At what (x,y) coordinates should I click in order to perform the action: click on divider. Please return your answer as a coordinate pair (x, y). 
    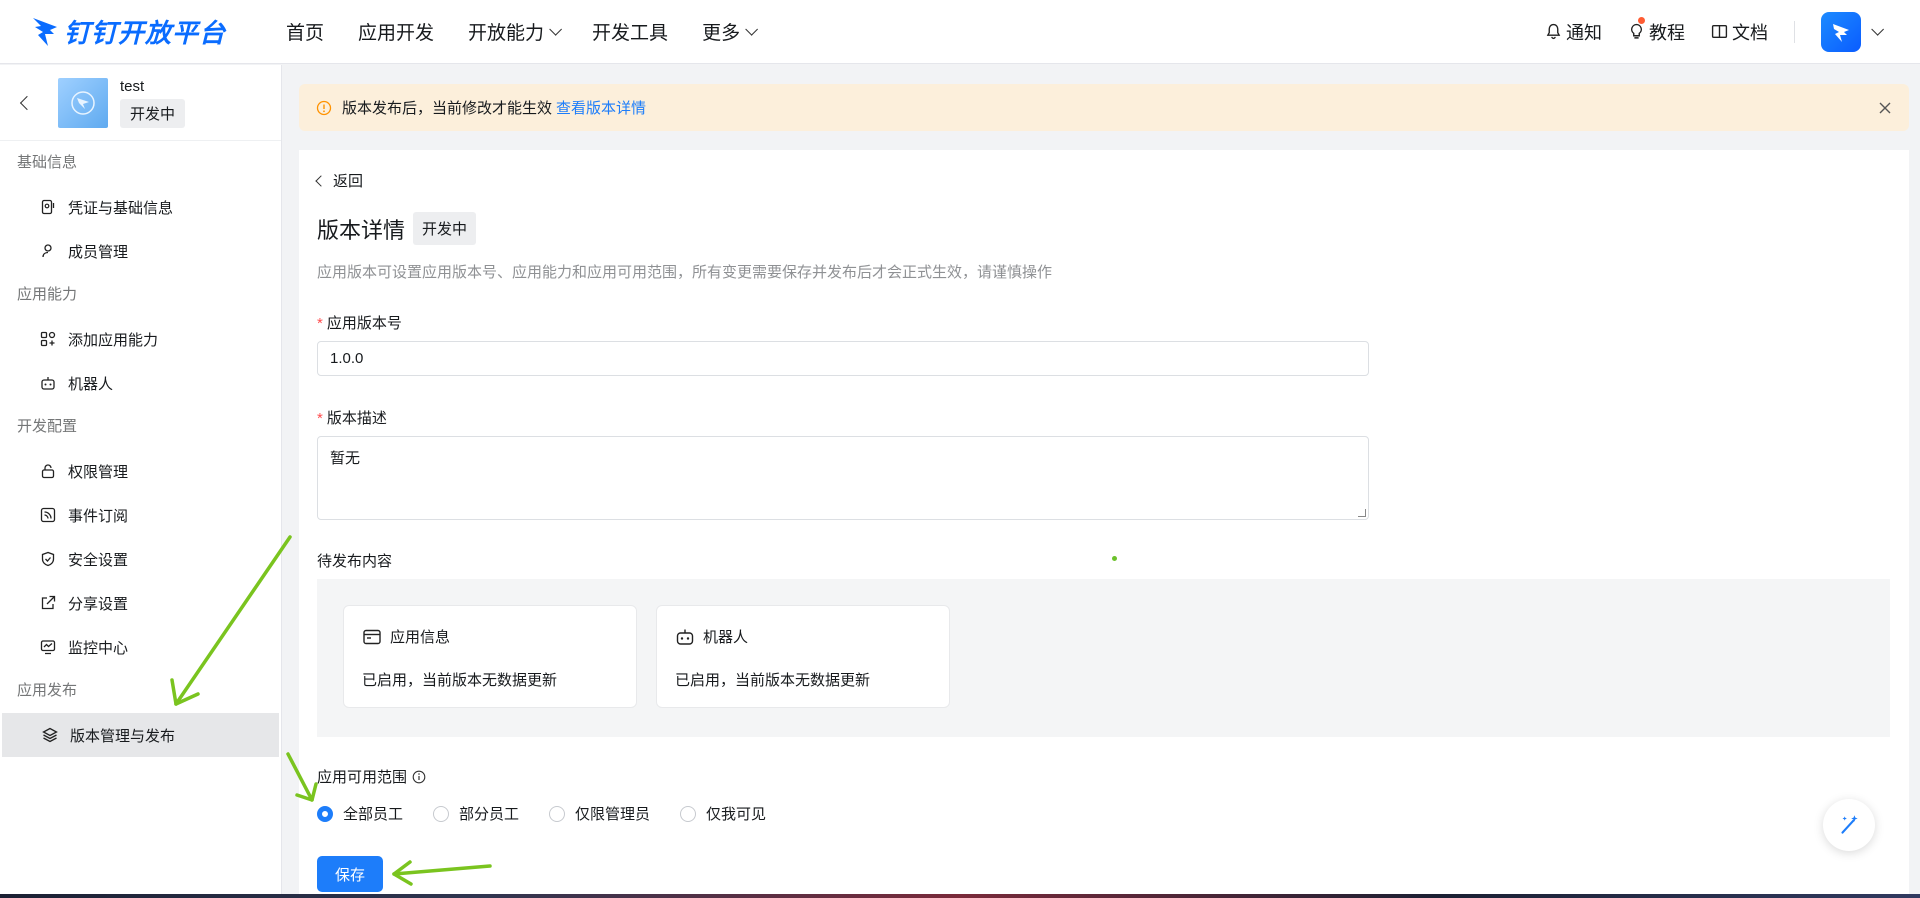
    Looking at the image, I should click on (1794, 31).